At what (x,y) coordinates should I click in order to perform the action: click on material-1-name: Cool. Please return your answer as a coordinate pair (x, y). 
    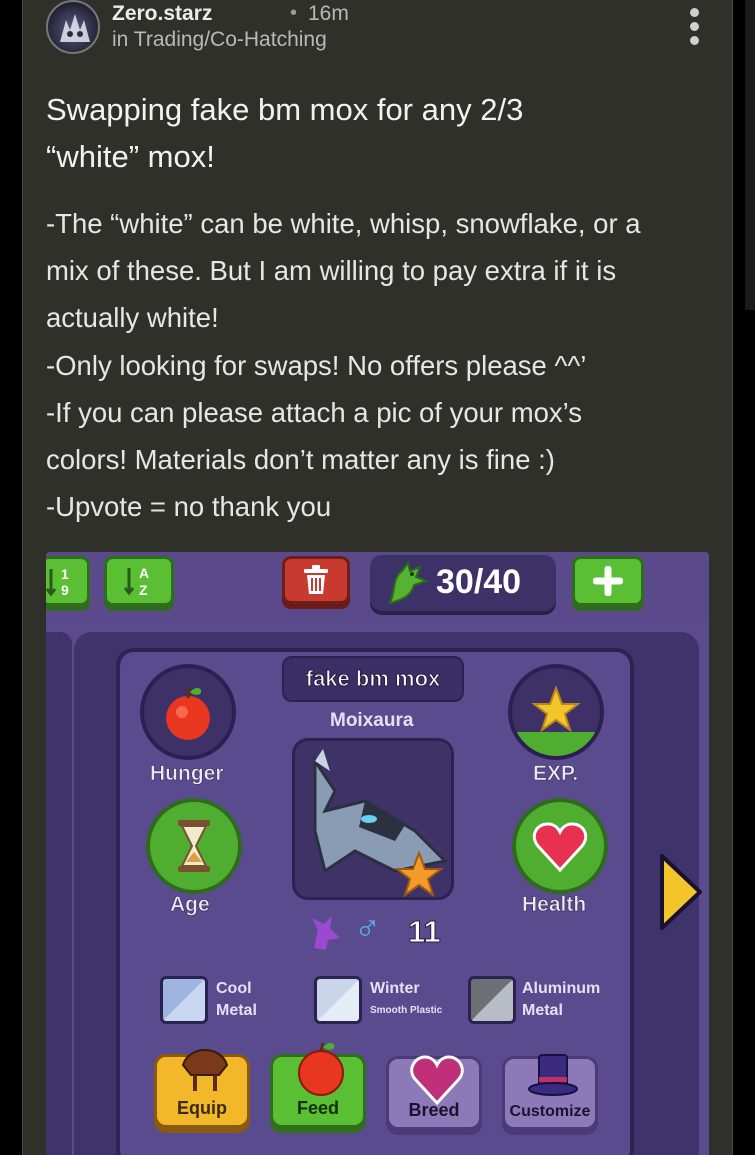
    Looking at the image, I should click on (234, 988).